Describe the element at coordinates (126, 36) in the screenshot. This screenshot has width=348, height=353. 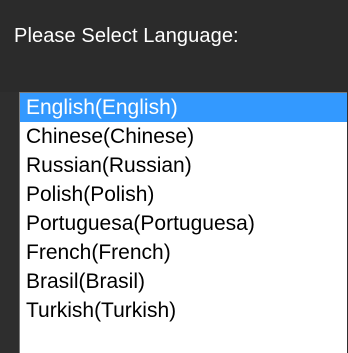
I see `select-language-prompt: Please Select Language:` at that location.